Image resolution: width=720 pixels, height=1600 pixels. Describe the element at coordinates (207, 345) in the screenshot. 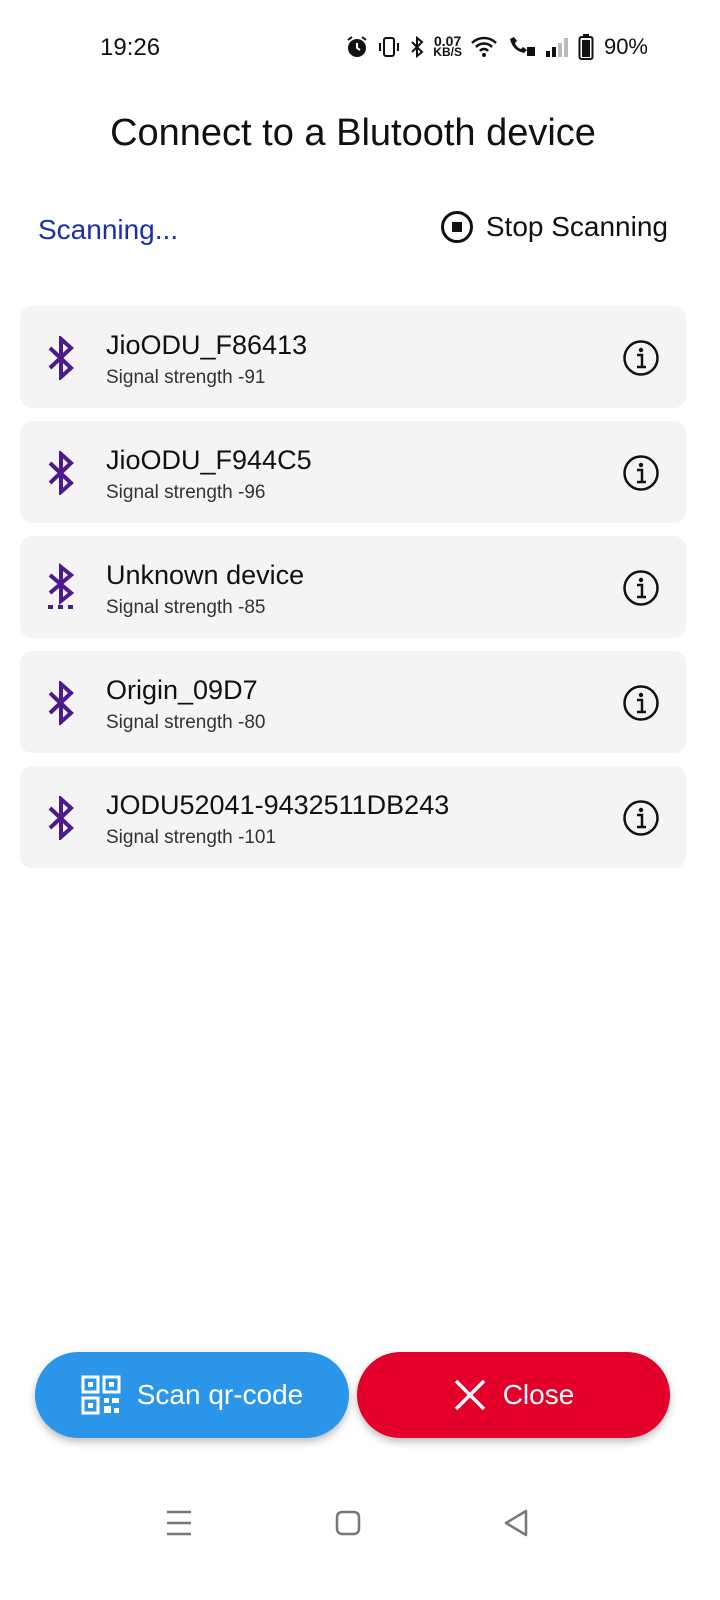

I see `device-name: JioODU_F86413` at that location.